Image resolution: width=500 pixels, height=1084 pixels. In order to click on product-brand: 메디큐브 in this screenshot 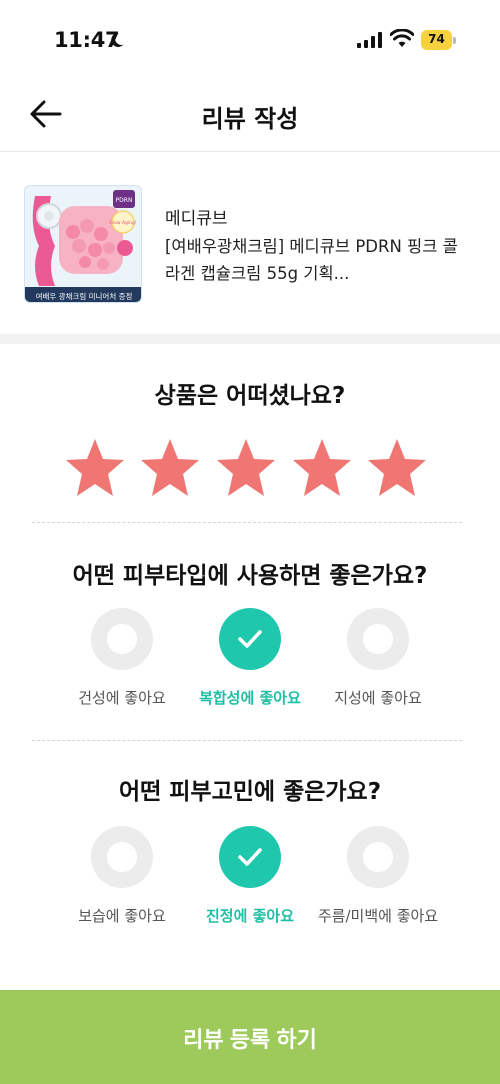, I will do `click(196, 219)`.